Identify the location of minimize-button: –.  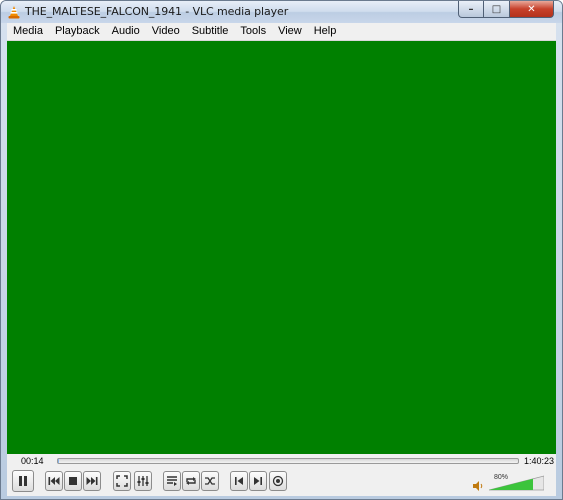
(471, 9).